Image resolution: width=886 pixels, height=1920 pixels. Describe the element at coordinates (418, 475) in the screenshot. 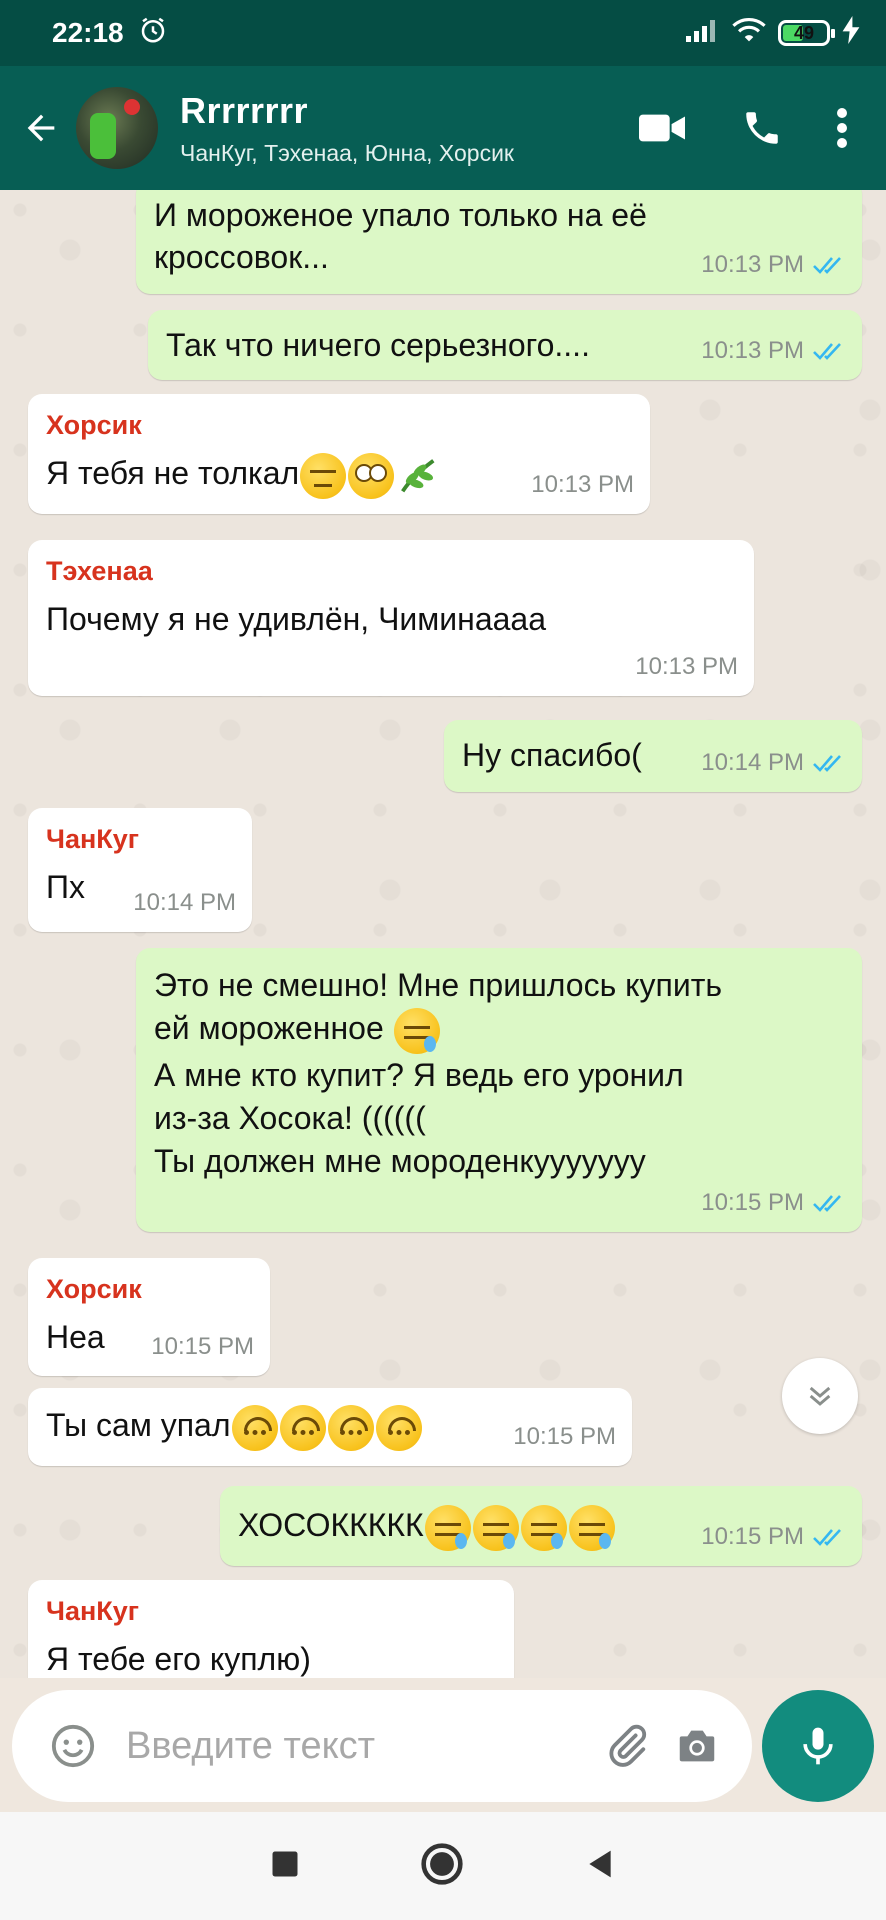

I see `herb-icon` at that location.